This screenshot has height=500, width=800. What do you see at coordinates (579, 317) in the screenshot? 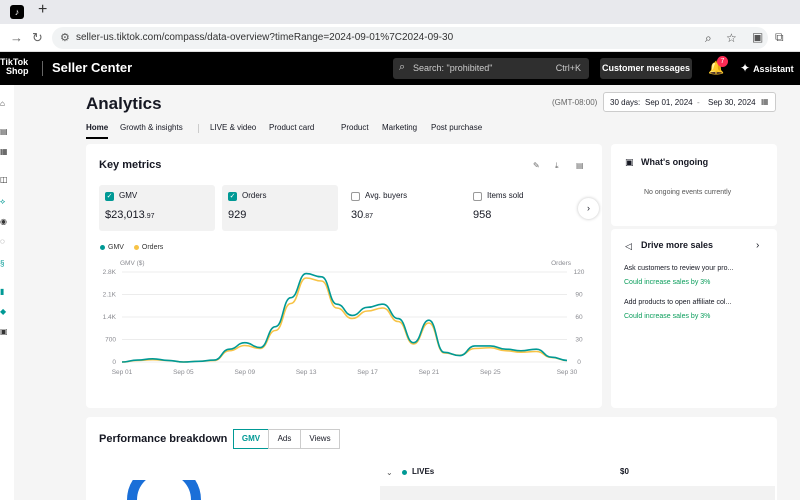
I see `right-tick-label: 60` at bounding box center [579, 317].